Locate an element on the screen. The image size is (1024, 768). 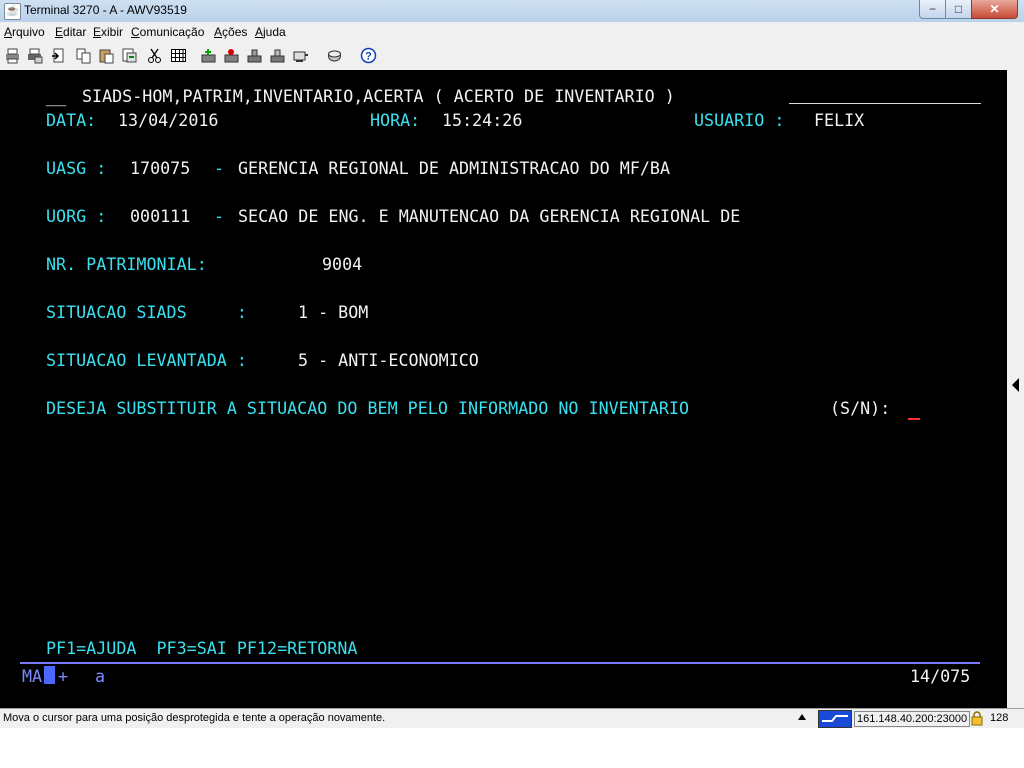
uasg-dash: - is located at coordinates (219, 168).